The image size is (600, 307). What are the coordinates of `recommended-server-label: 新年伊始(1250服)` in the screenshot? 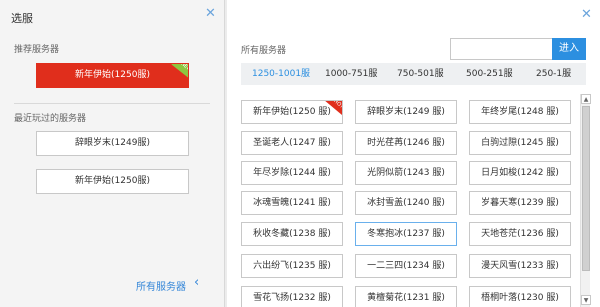 It's located at (112, 75).